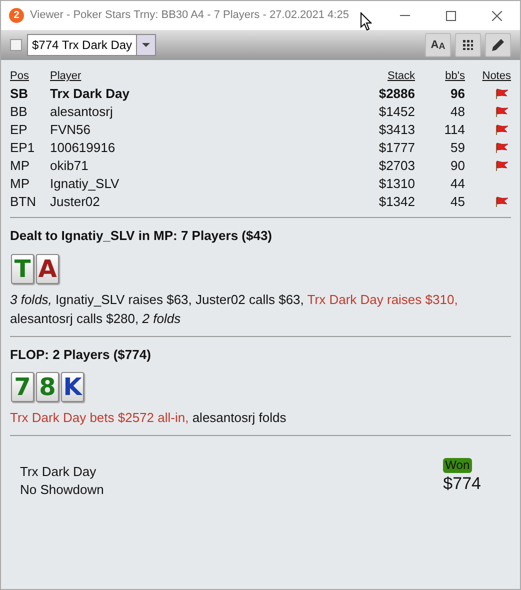  Describe the element at coordinates (75, 202) in the screenshot. I see `table-cell-text: Juster02` at that location.